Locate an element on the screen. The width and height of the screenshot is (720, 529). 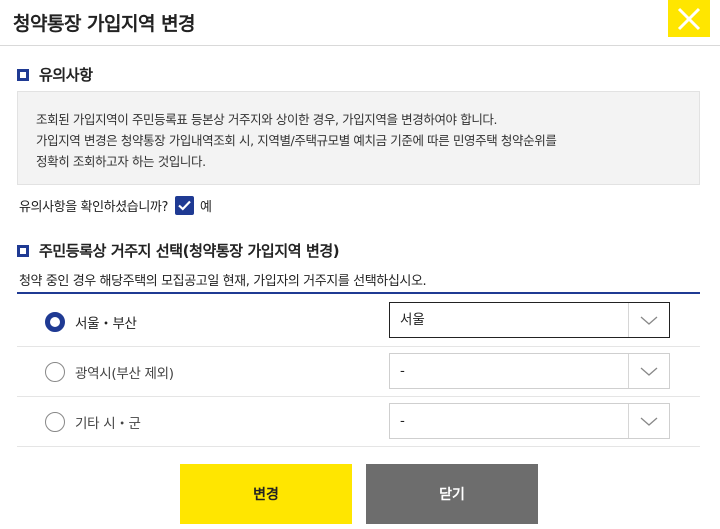
close-icon is located at coordinates (689, 18).